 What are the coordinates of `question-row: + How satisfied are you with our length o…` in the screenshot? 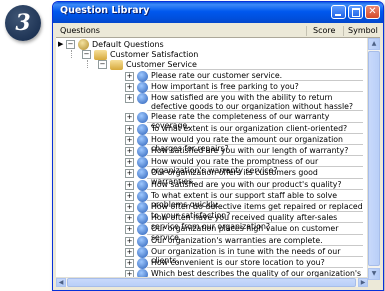 It's located at (244, 150).